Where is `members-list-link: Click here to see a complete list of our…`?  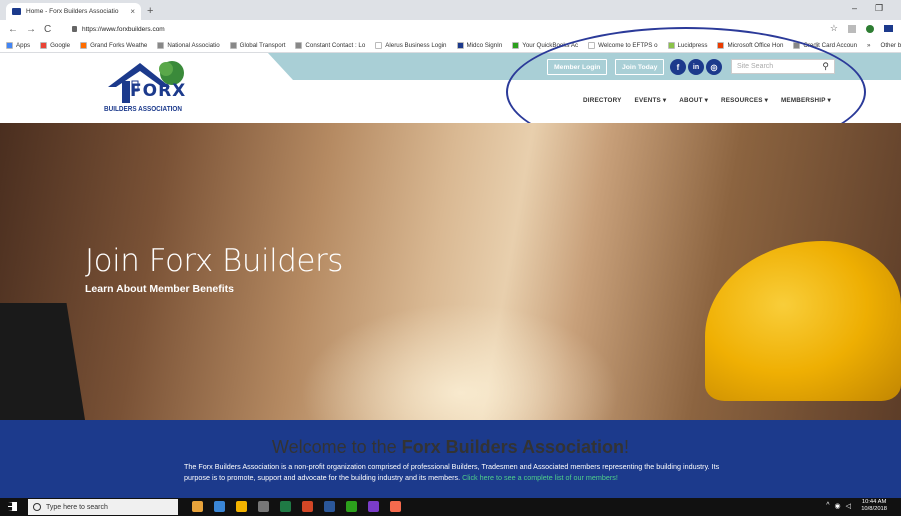 members-list-link: Click here to see a complete list of our… is located at coordinates (540, 477).